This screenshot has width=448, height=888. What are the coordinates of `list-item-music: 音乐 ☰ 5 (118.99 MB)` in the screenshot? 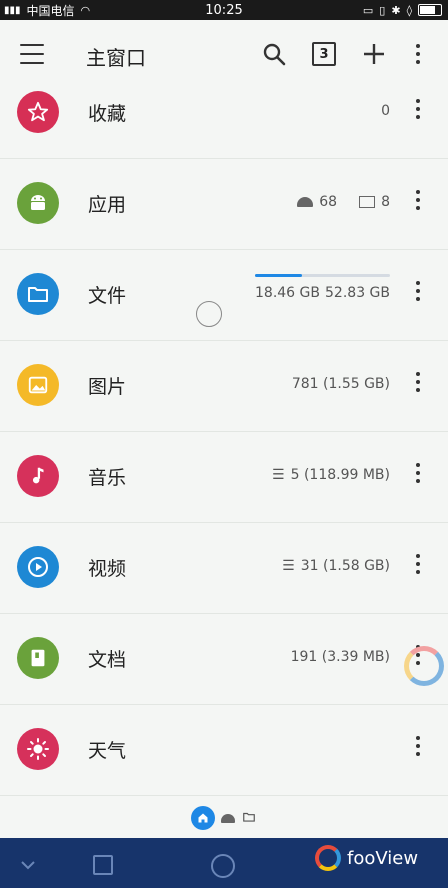 It's located at (224, 477).